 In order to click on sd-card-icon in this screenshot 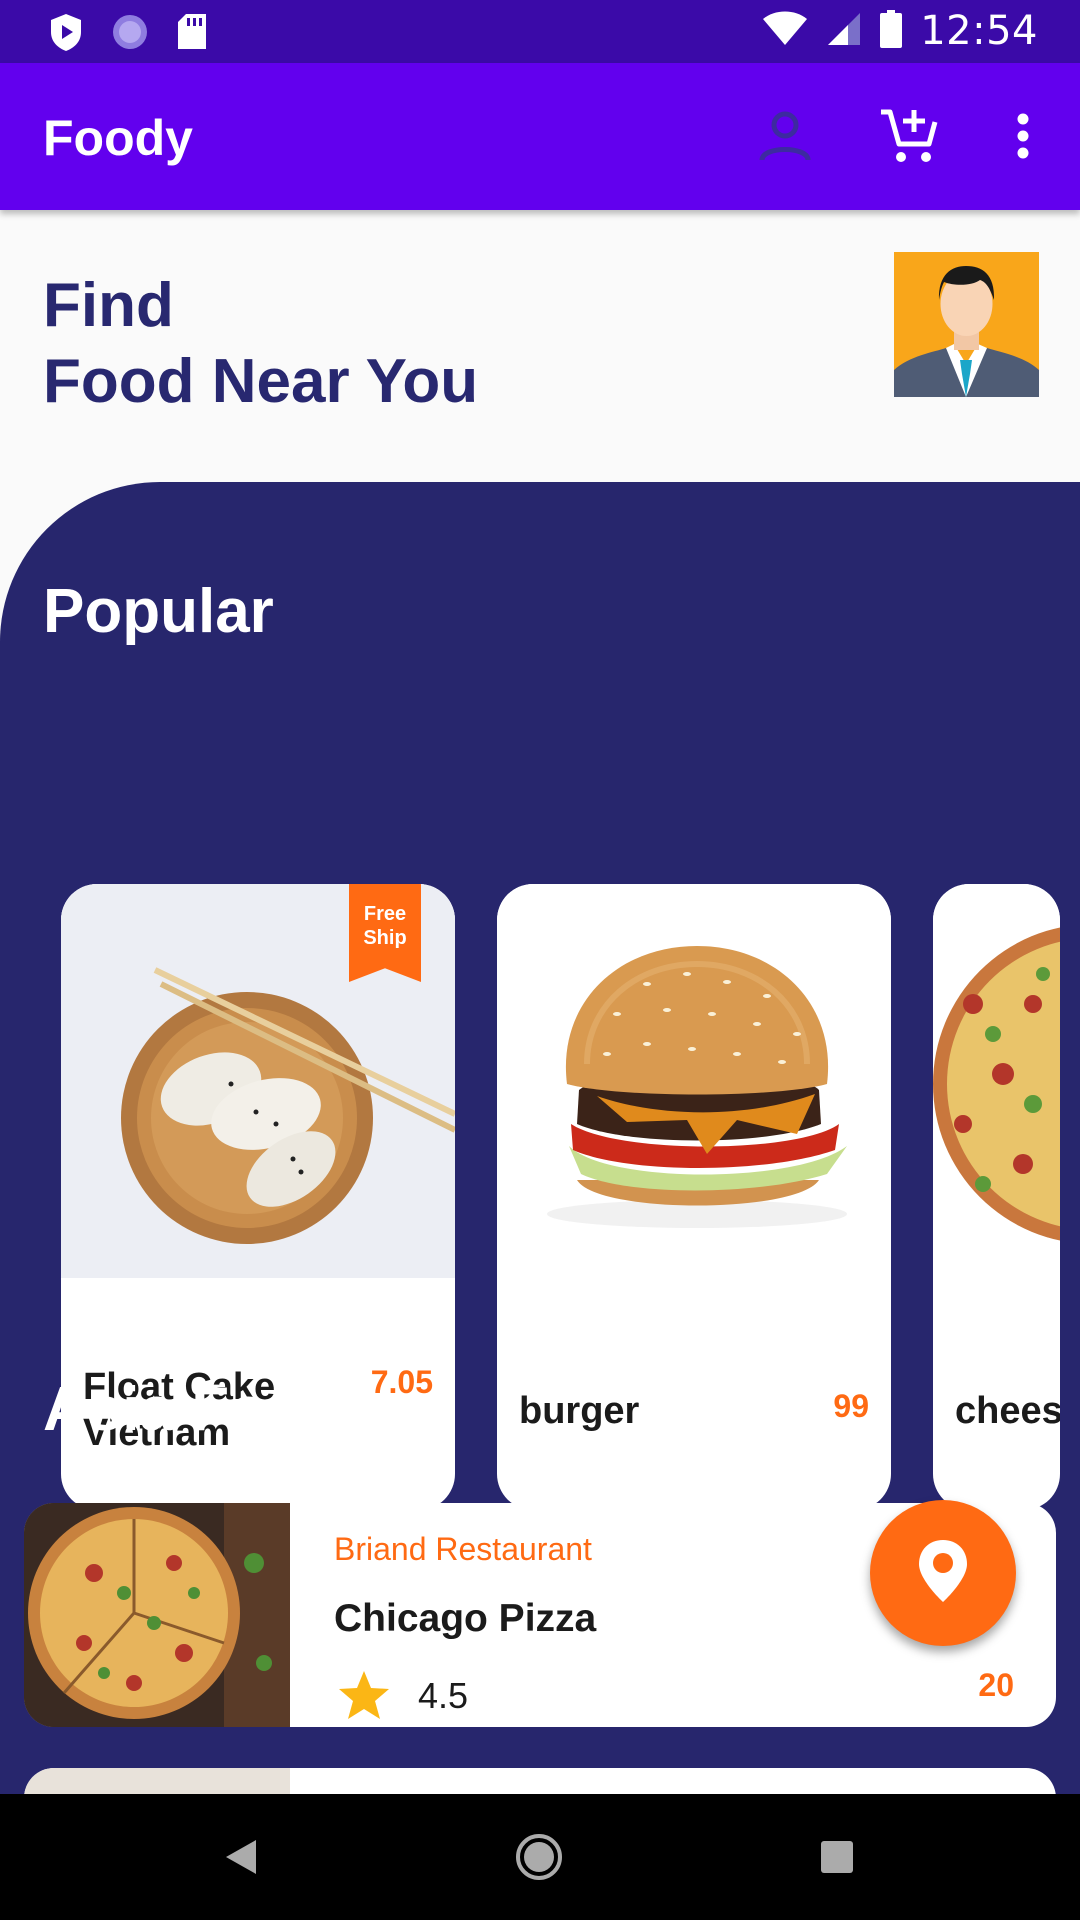, I will do `click(192, 34)`.